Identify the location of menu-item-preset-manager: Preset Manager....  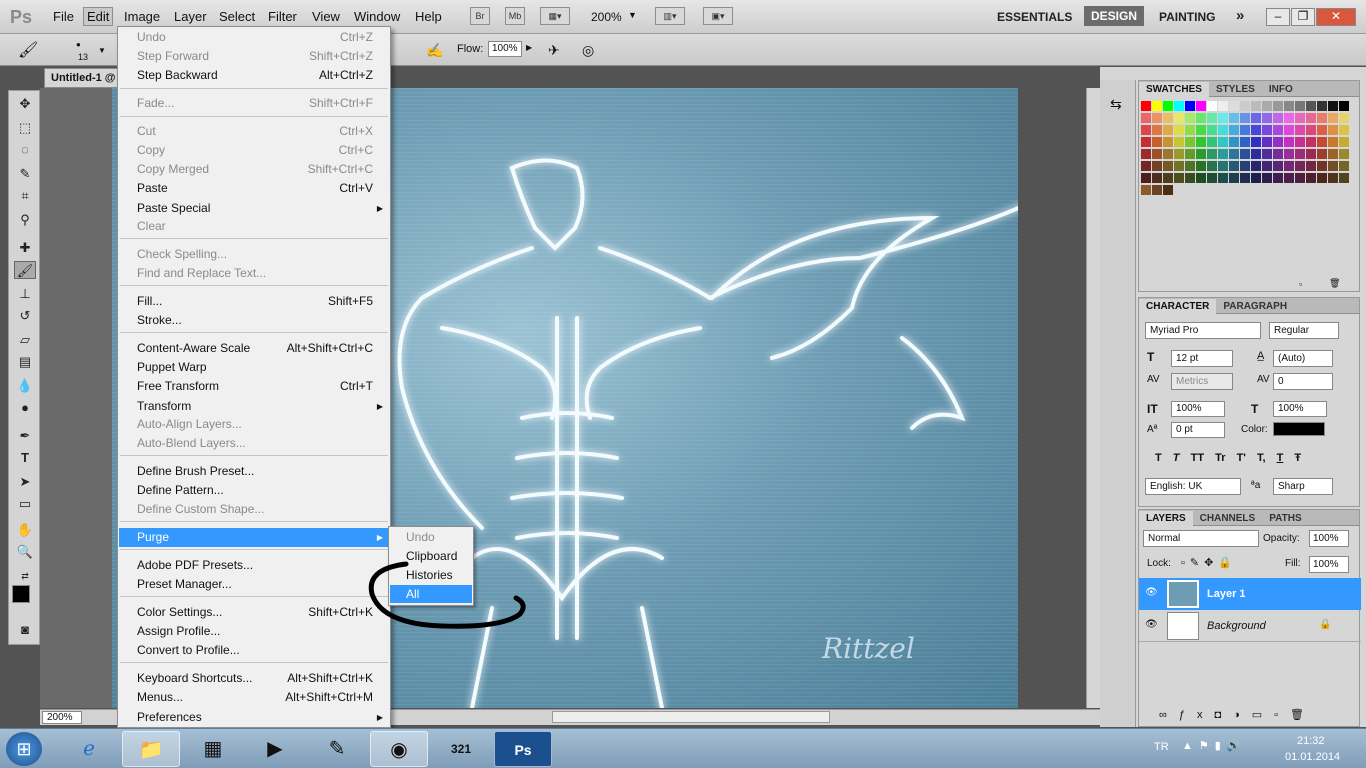
(254, 584).